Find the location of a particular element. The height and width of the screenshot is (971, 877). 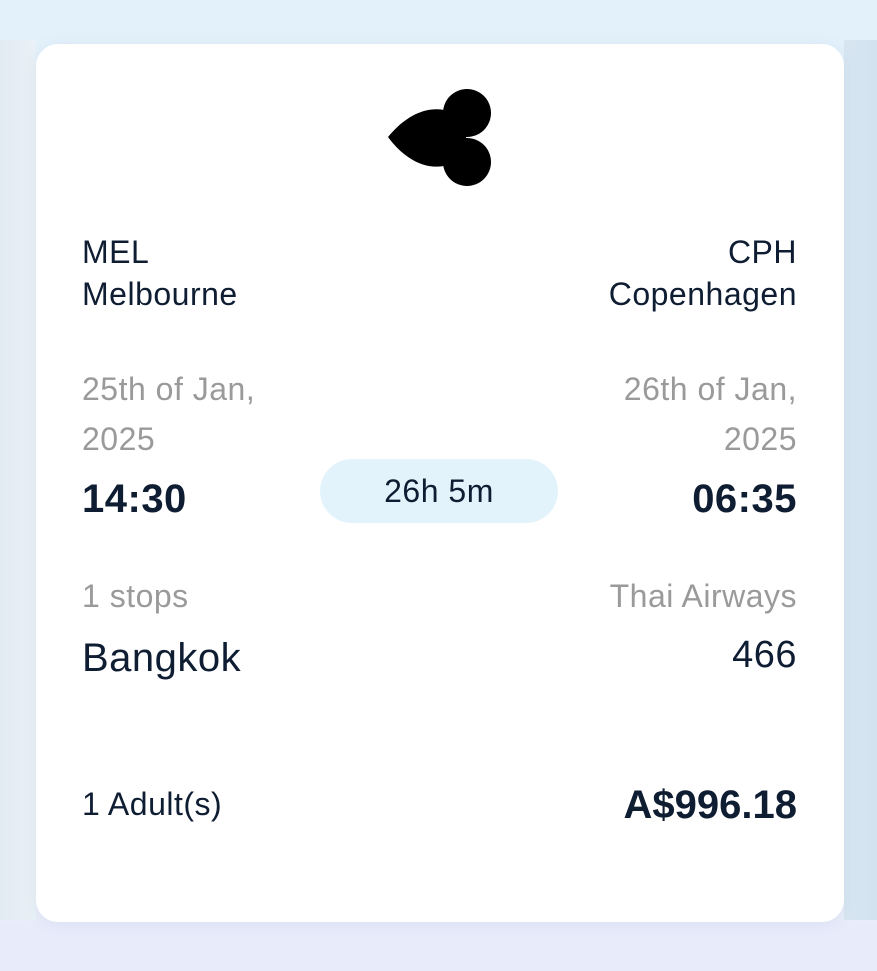

arrival-time: 06:35 is located at coordinates (744, 499).